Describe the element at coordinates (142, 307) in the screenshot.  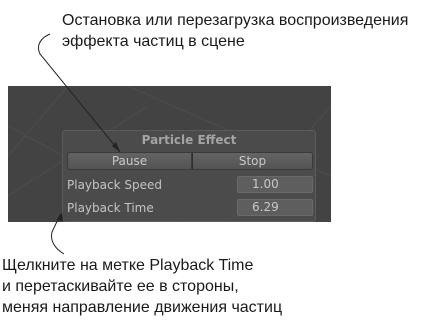
I see `annotation-bottom-line: меняя направление движения частиц` at that location.